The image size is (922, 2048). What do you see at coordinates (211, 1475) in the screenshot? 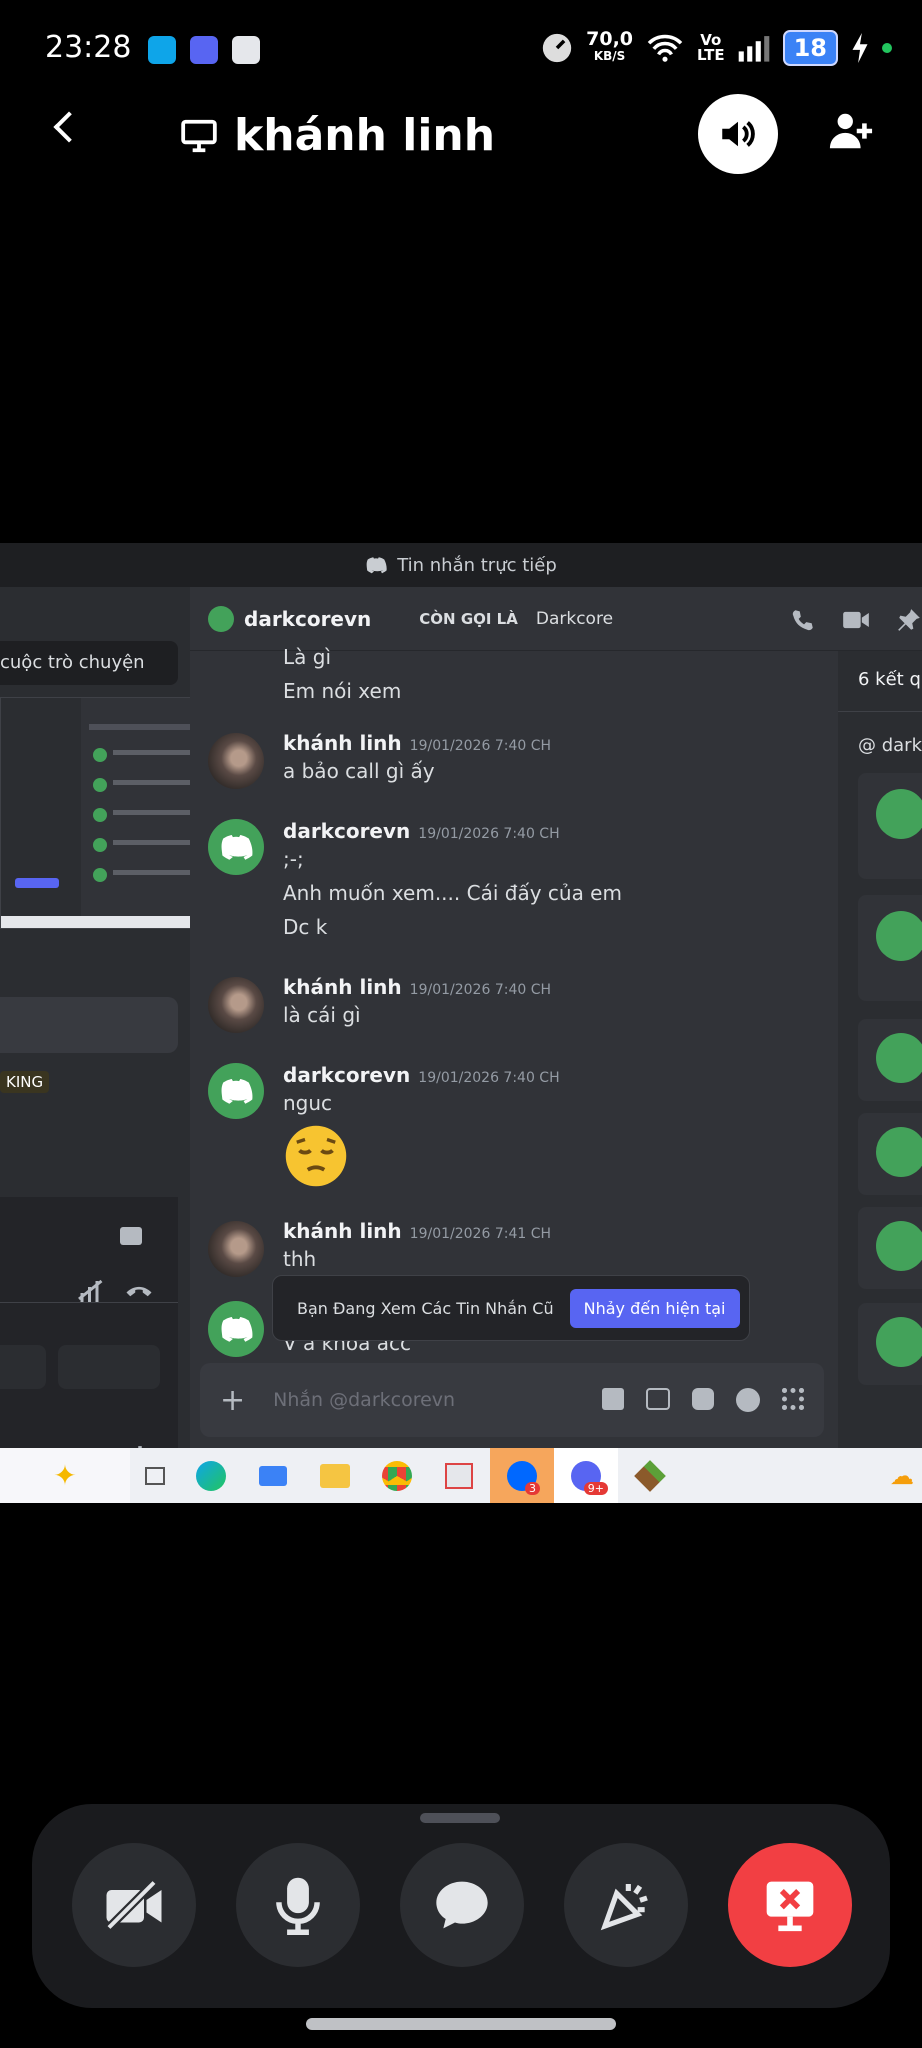
I see `edge-icon` at bounding box center [211, 1475].